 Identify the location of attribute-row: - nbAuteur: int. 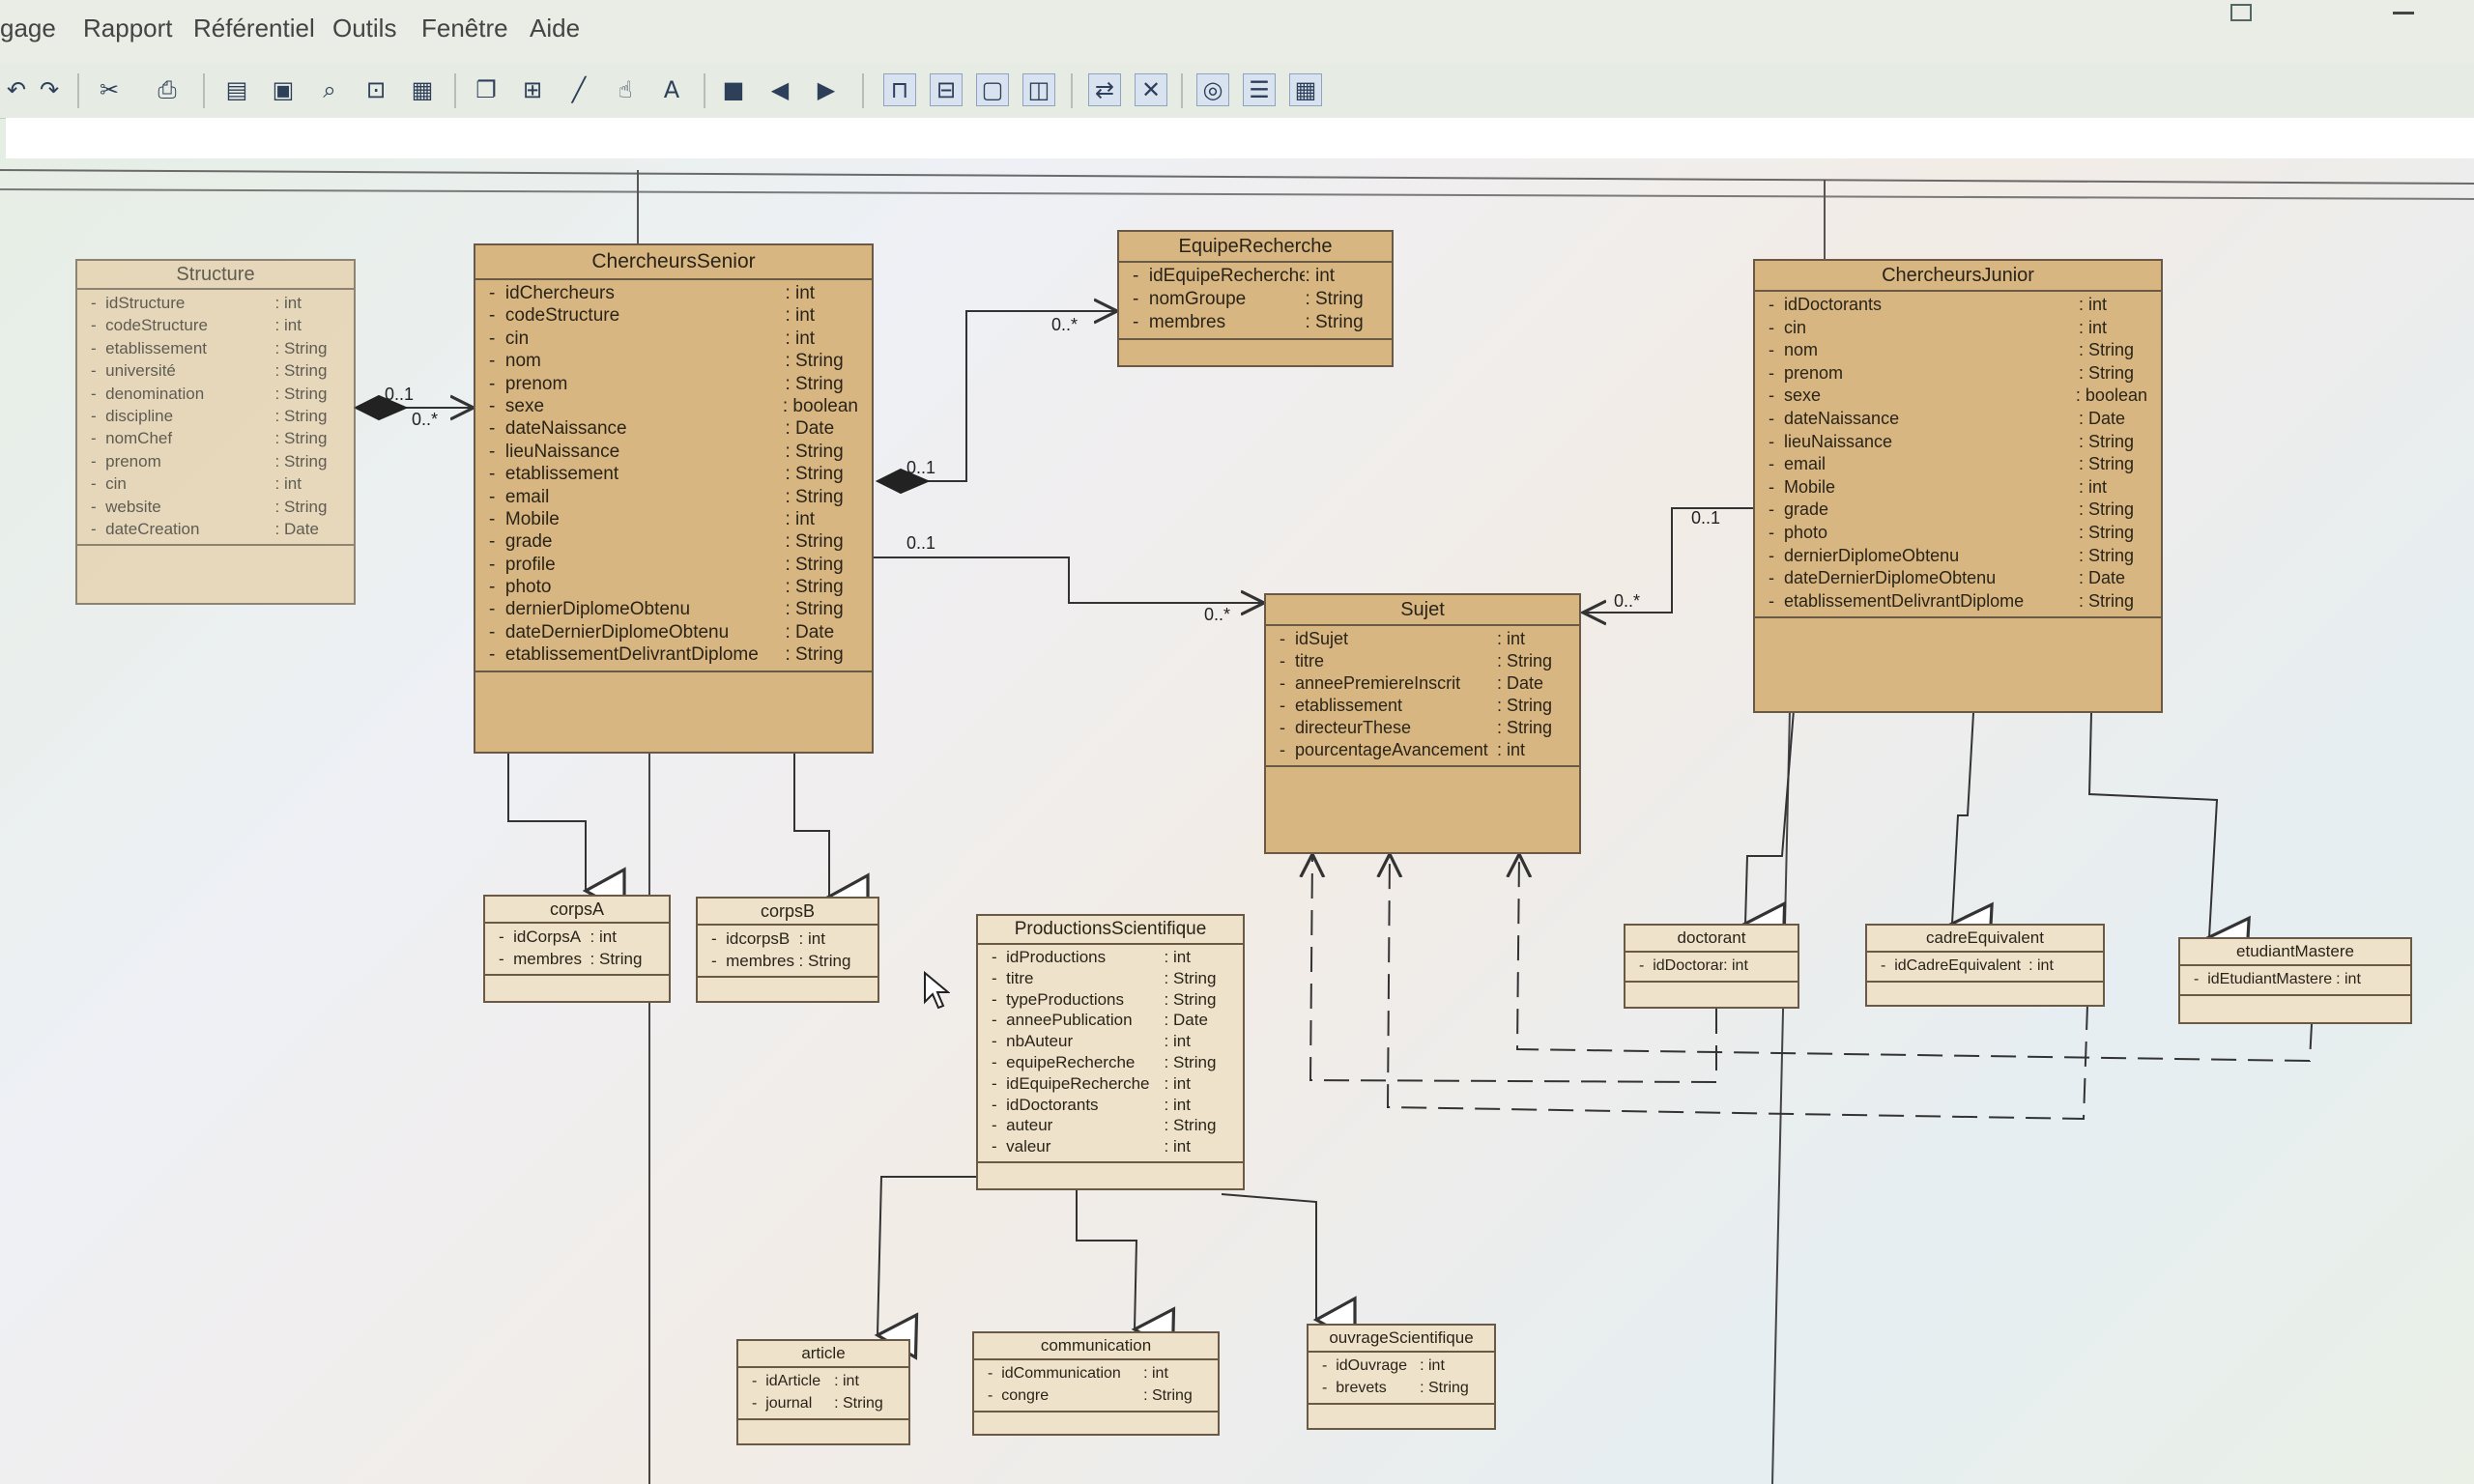
(1111, 1042).